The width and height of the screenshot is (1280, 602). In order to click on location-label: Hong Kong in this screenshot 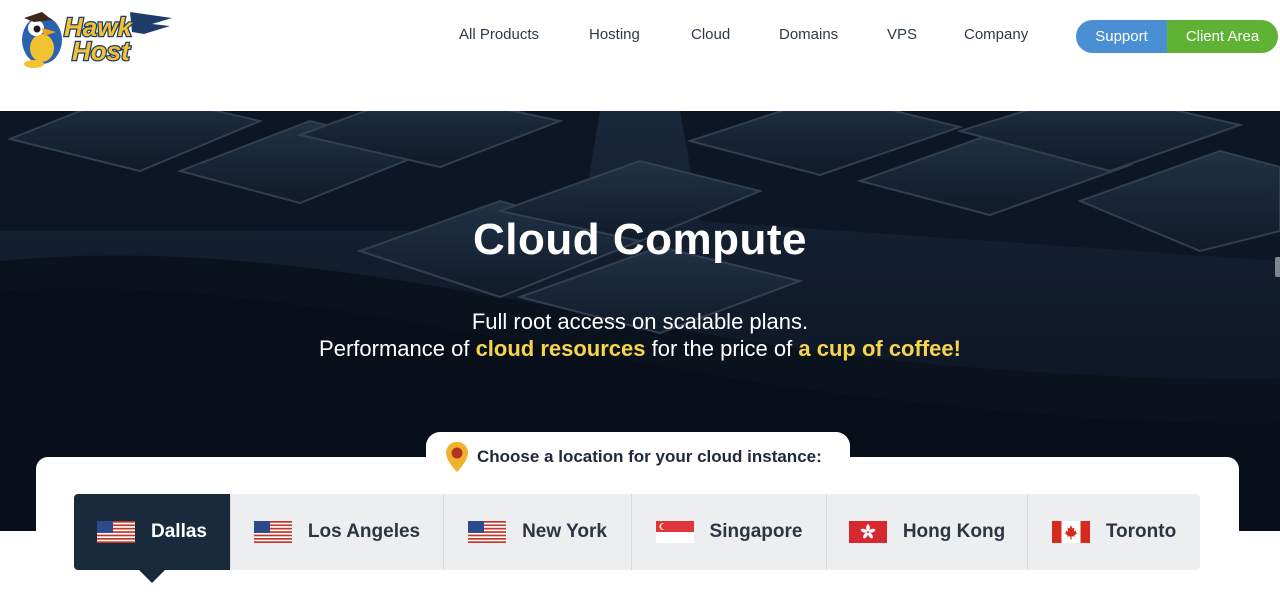, I will do `click(954, 531)`.